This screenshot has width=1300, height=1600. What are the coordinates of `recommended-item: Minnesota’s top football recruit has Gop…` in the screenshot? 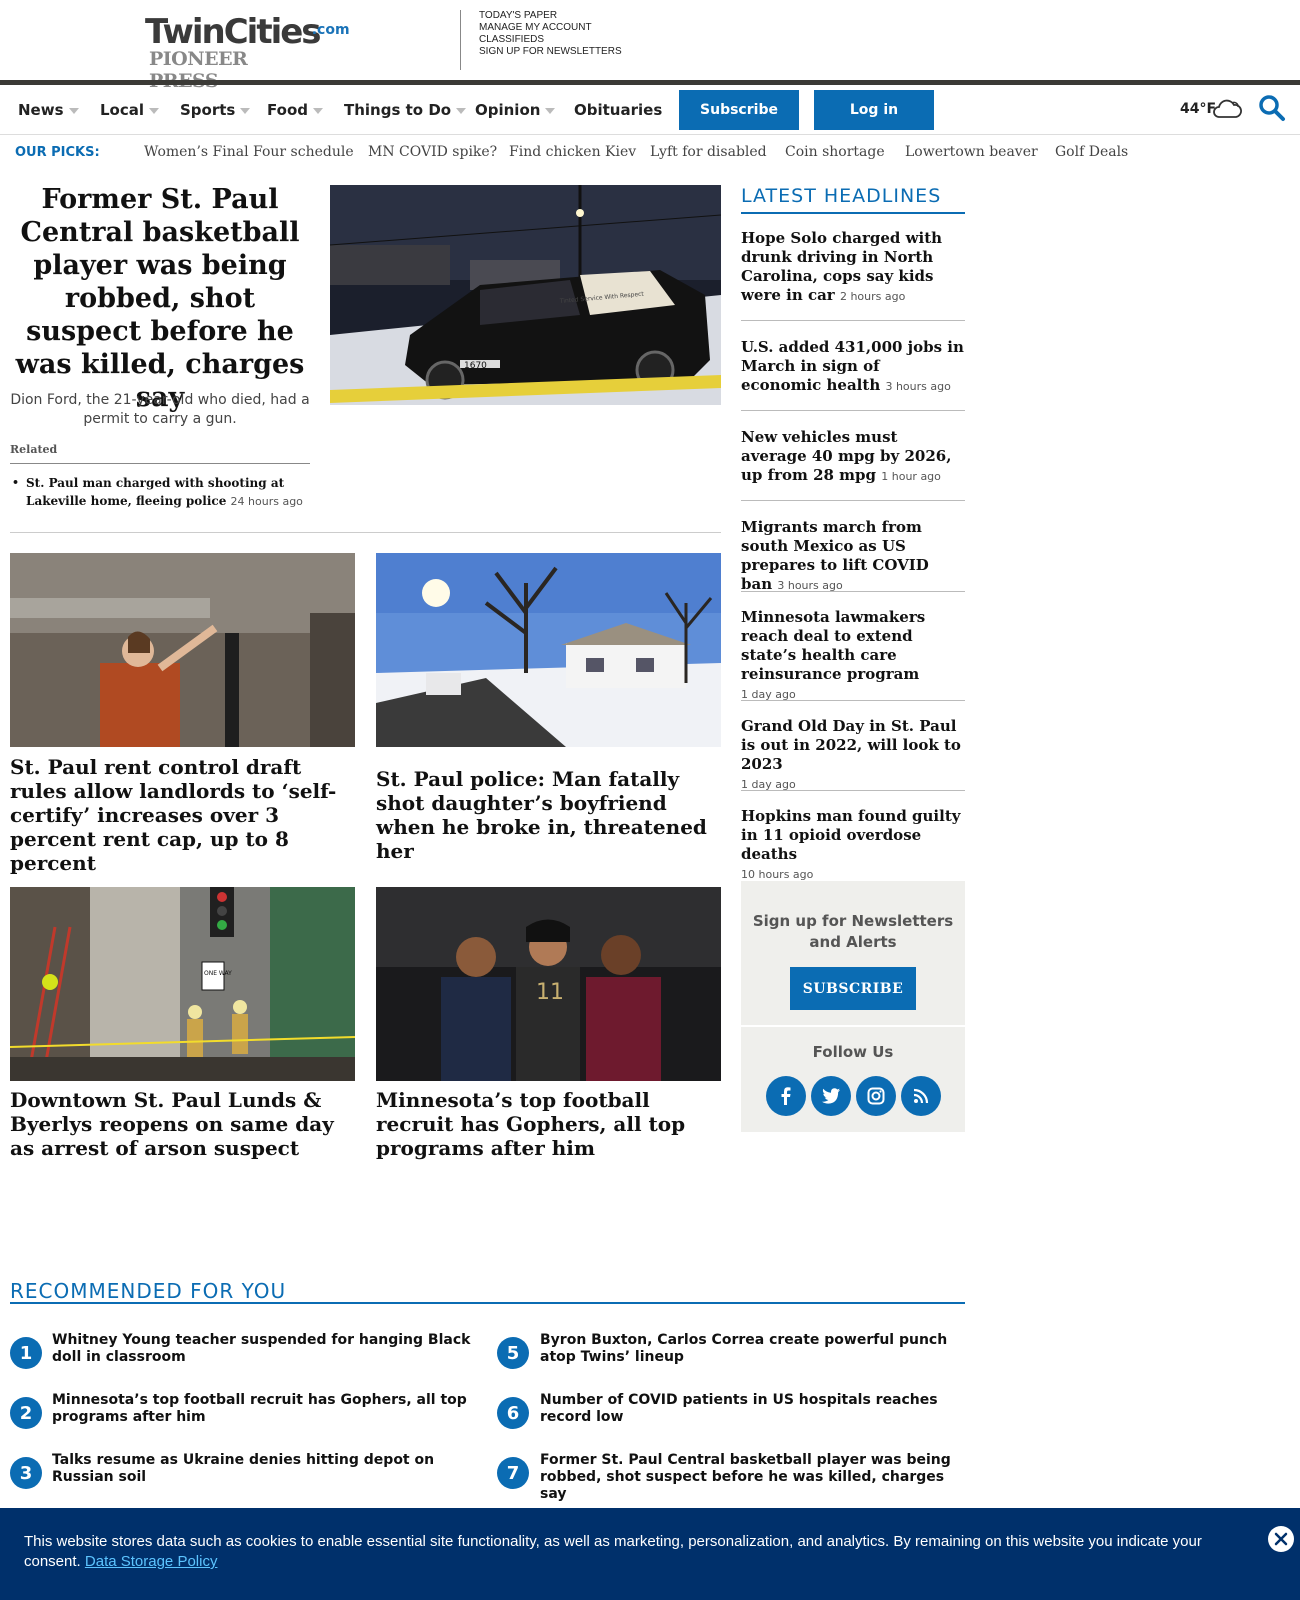 It's located at (264, 1409).